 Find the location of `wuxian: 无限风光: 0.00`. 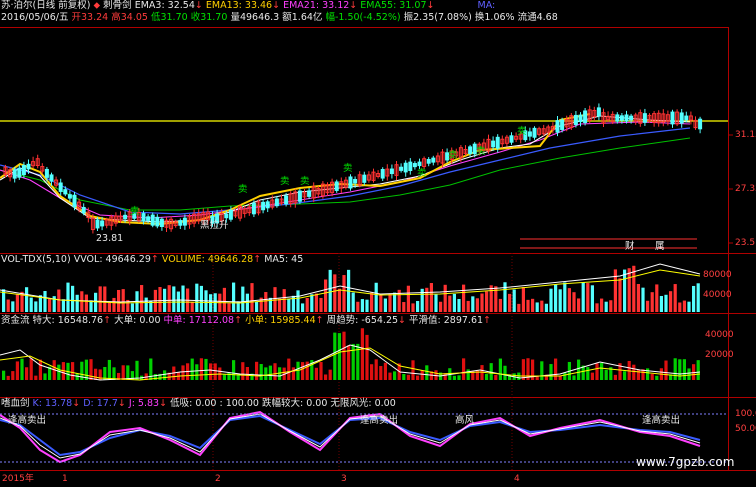

wuxian: 无限风光: 0.00 is located at coordinates (363, 403).